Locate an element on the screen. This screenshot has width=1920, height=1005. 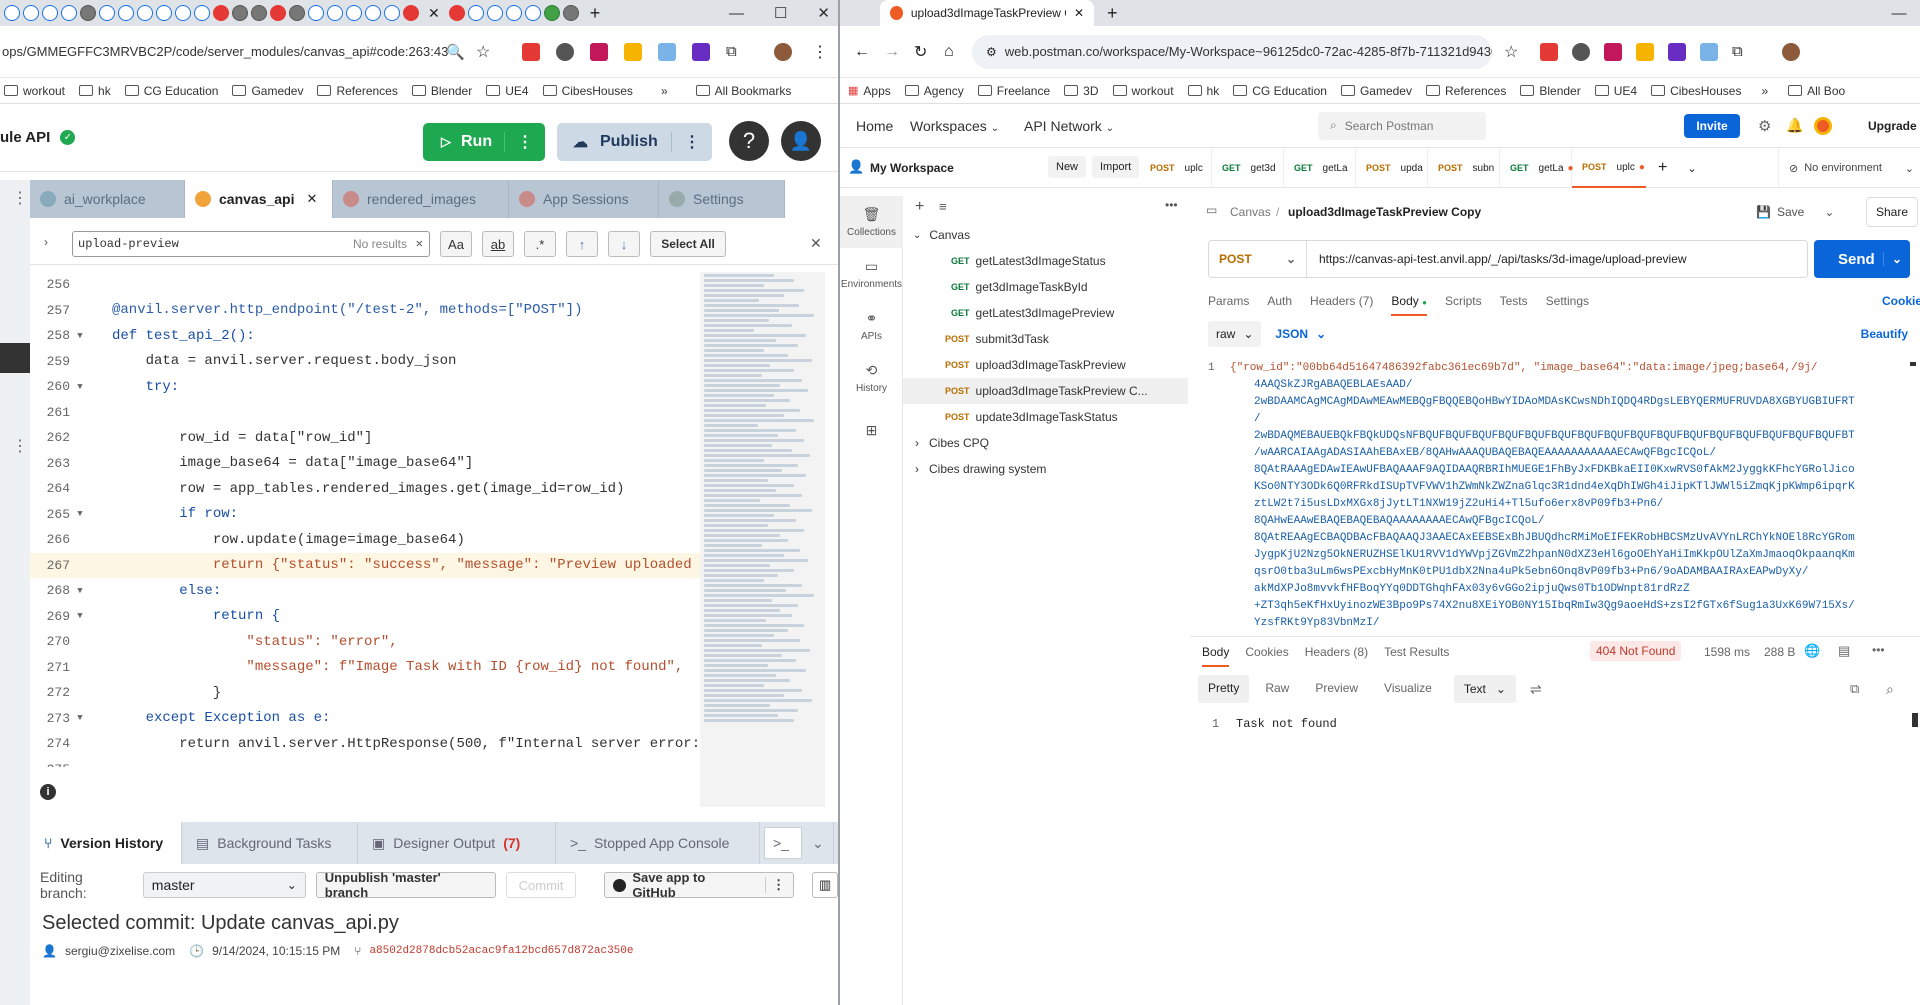
all-bookmarks: All Boo is located at coordinates (1816, 91).